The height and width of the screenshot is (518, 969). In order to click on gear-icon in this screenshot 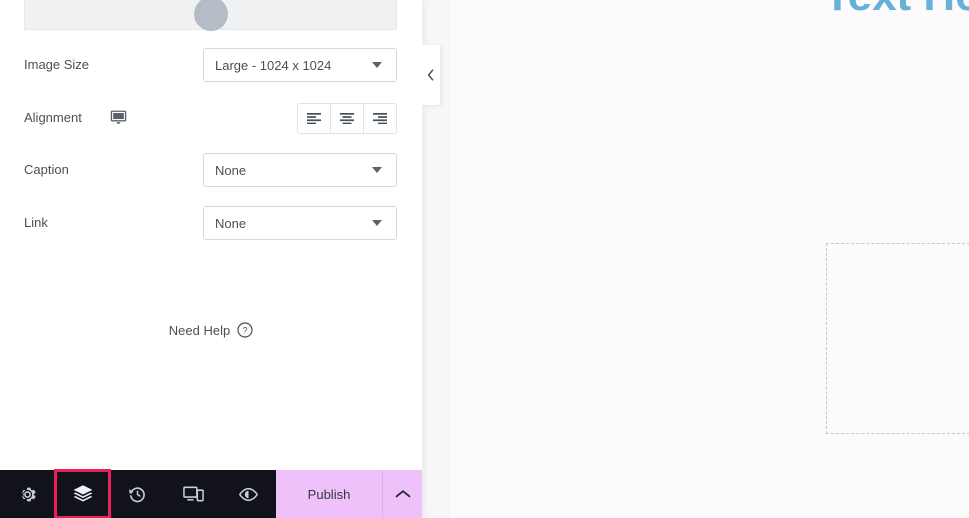, I will do `click(29, 494)`.